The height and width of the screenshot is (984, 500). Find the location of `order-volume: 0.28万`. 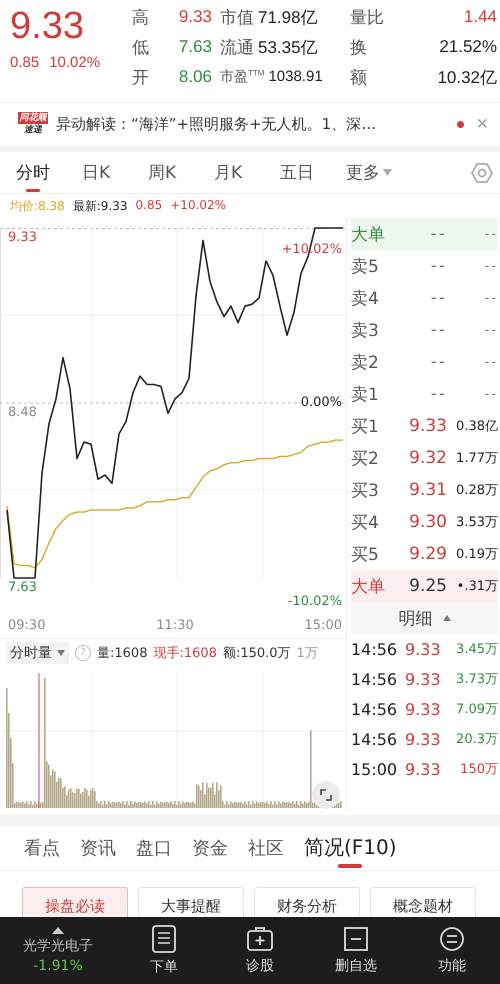

order-volume: 0.28万 is located at coordinates (476, 491).